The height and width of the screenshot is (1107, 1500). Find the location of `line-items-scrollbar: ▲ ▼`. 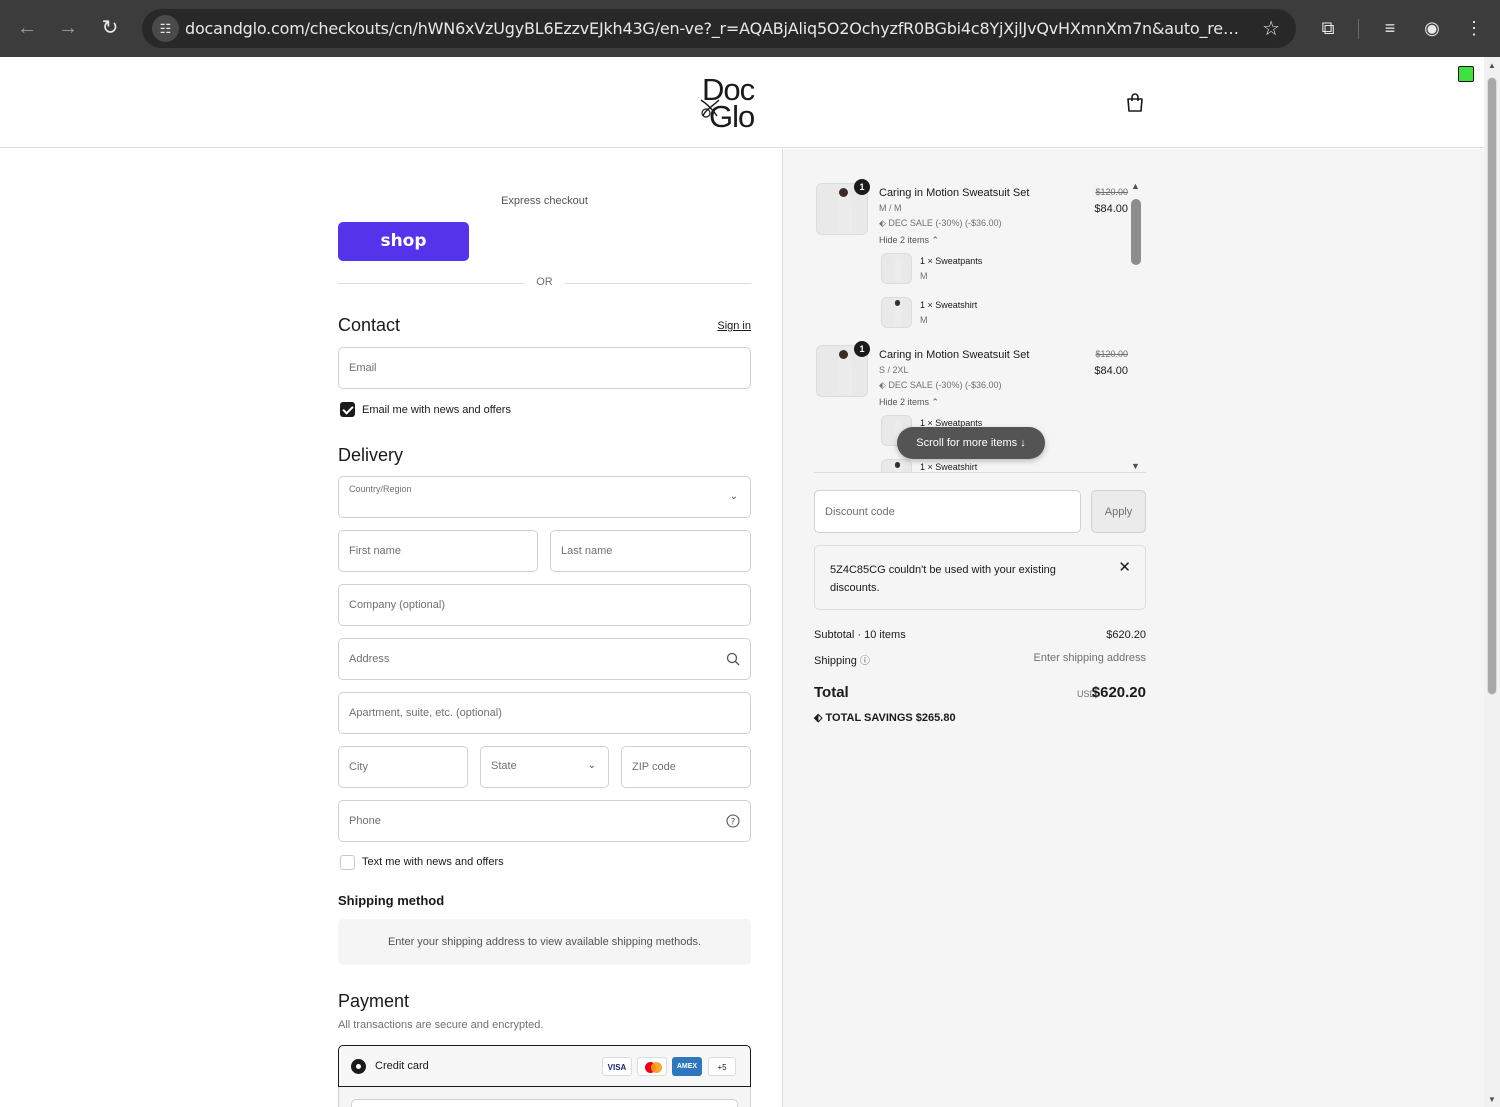

line-items-scrollbar: ▲ ▼ is located at coordinates (1136, 326).